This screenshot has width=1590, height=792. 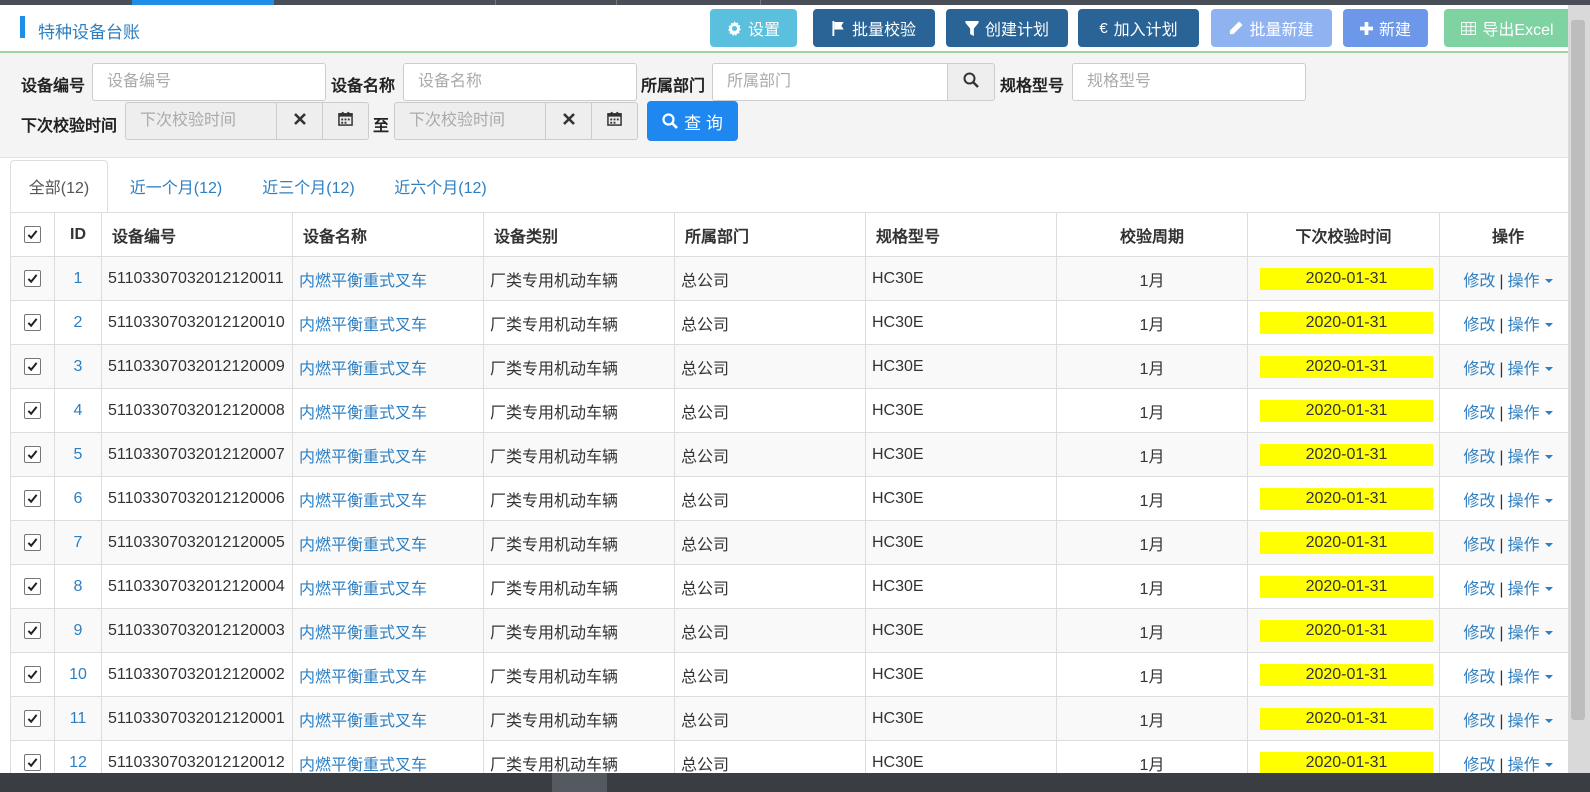 What do you see at coordinates (1385, 28) in the screenshot?
I see `new-button: 新建` at bounding box center [1385, 28].